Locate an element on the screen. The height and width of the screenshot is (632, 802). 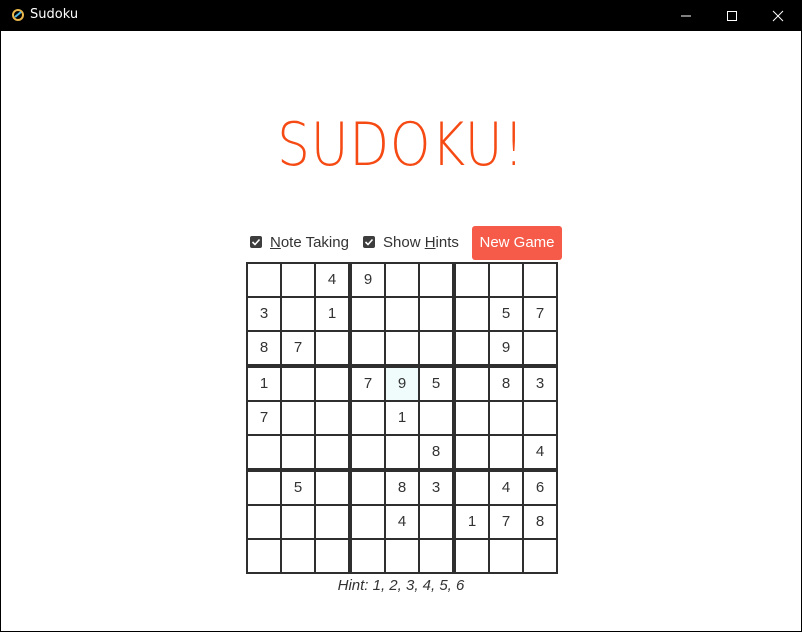
minimize-button is located at coordinates (686, 15).